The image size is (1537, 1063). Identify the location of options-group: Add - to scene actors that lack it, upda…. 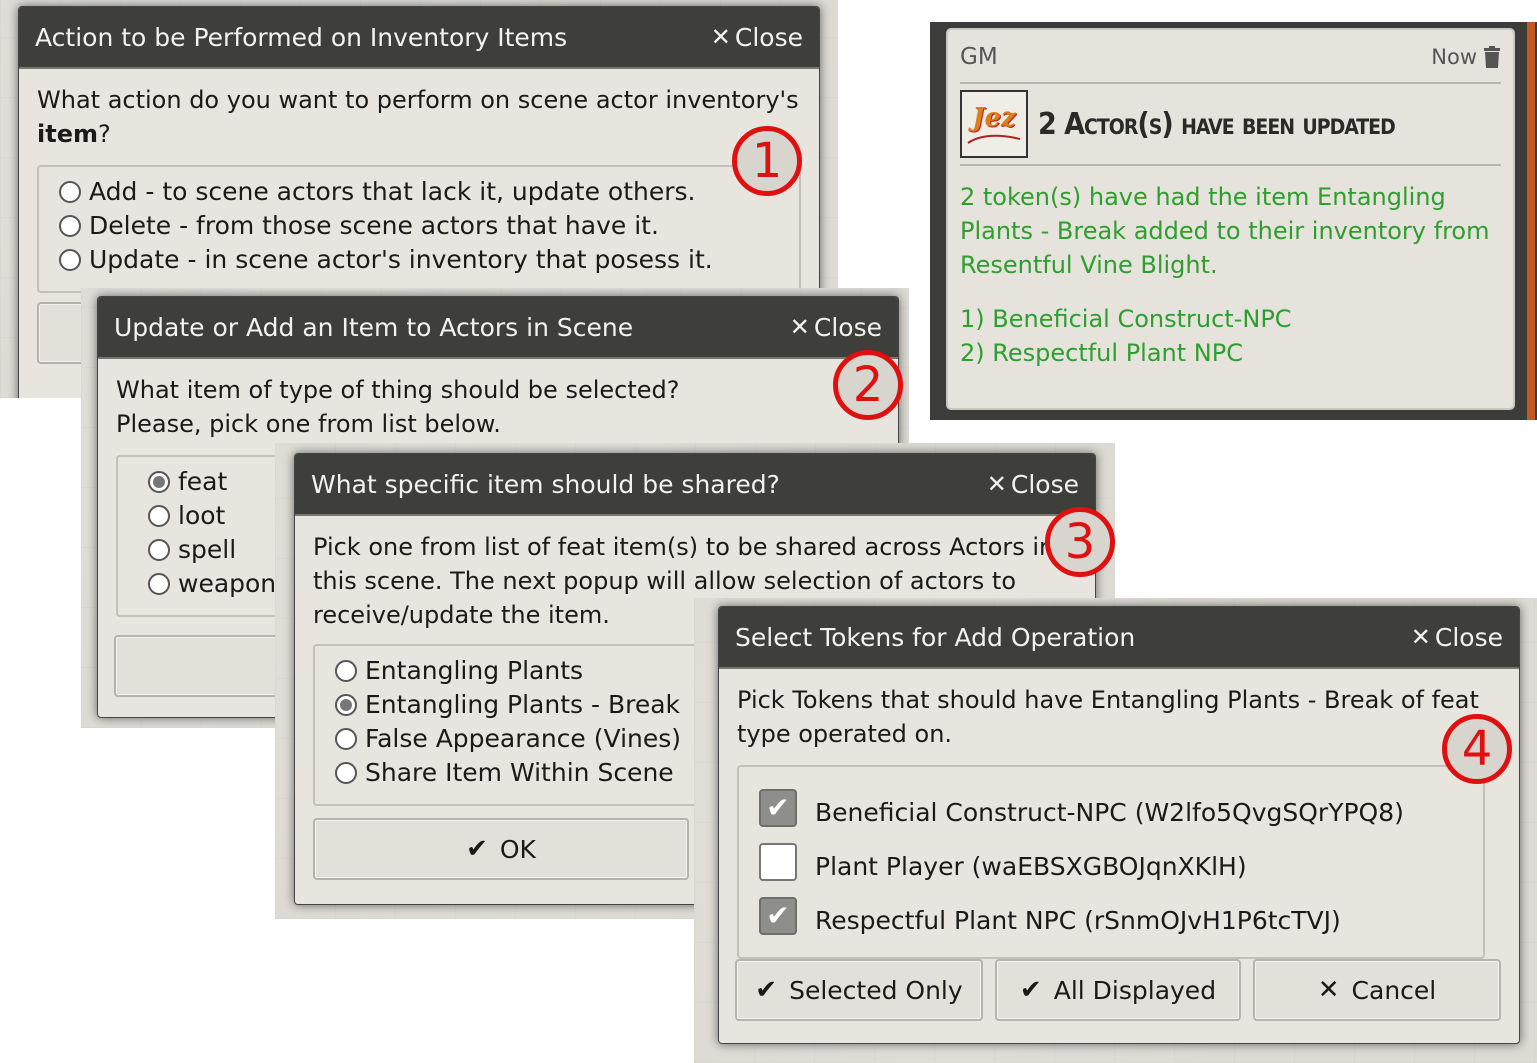
(419, 229).